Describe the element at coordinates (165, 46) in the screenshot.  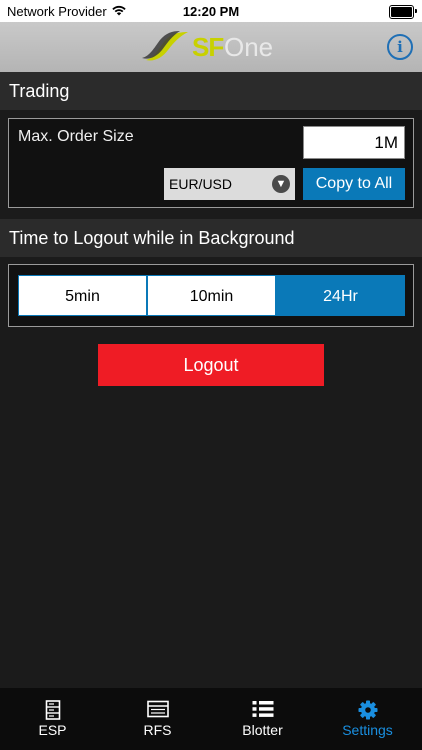
I see `logo-swoosh-icon` at that location.